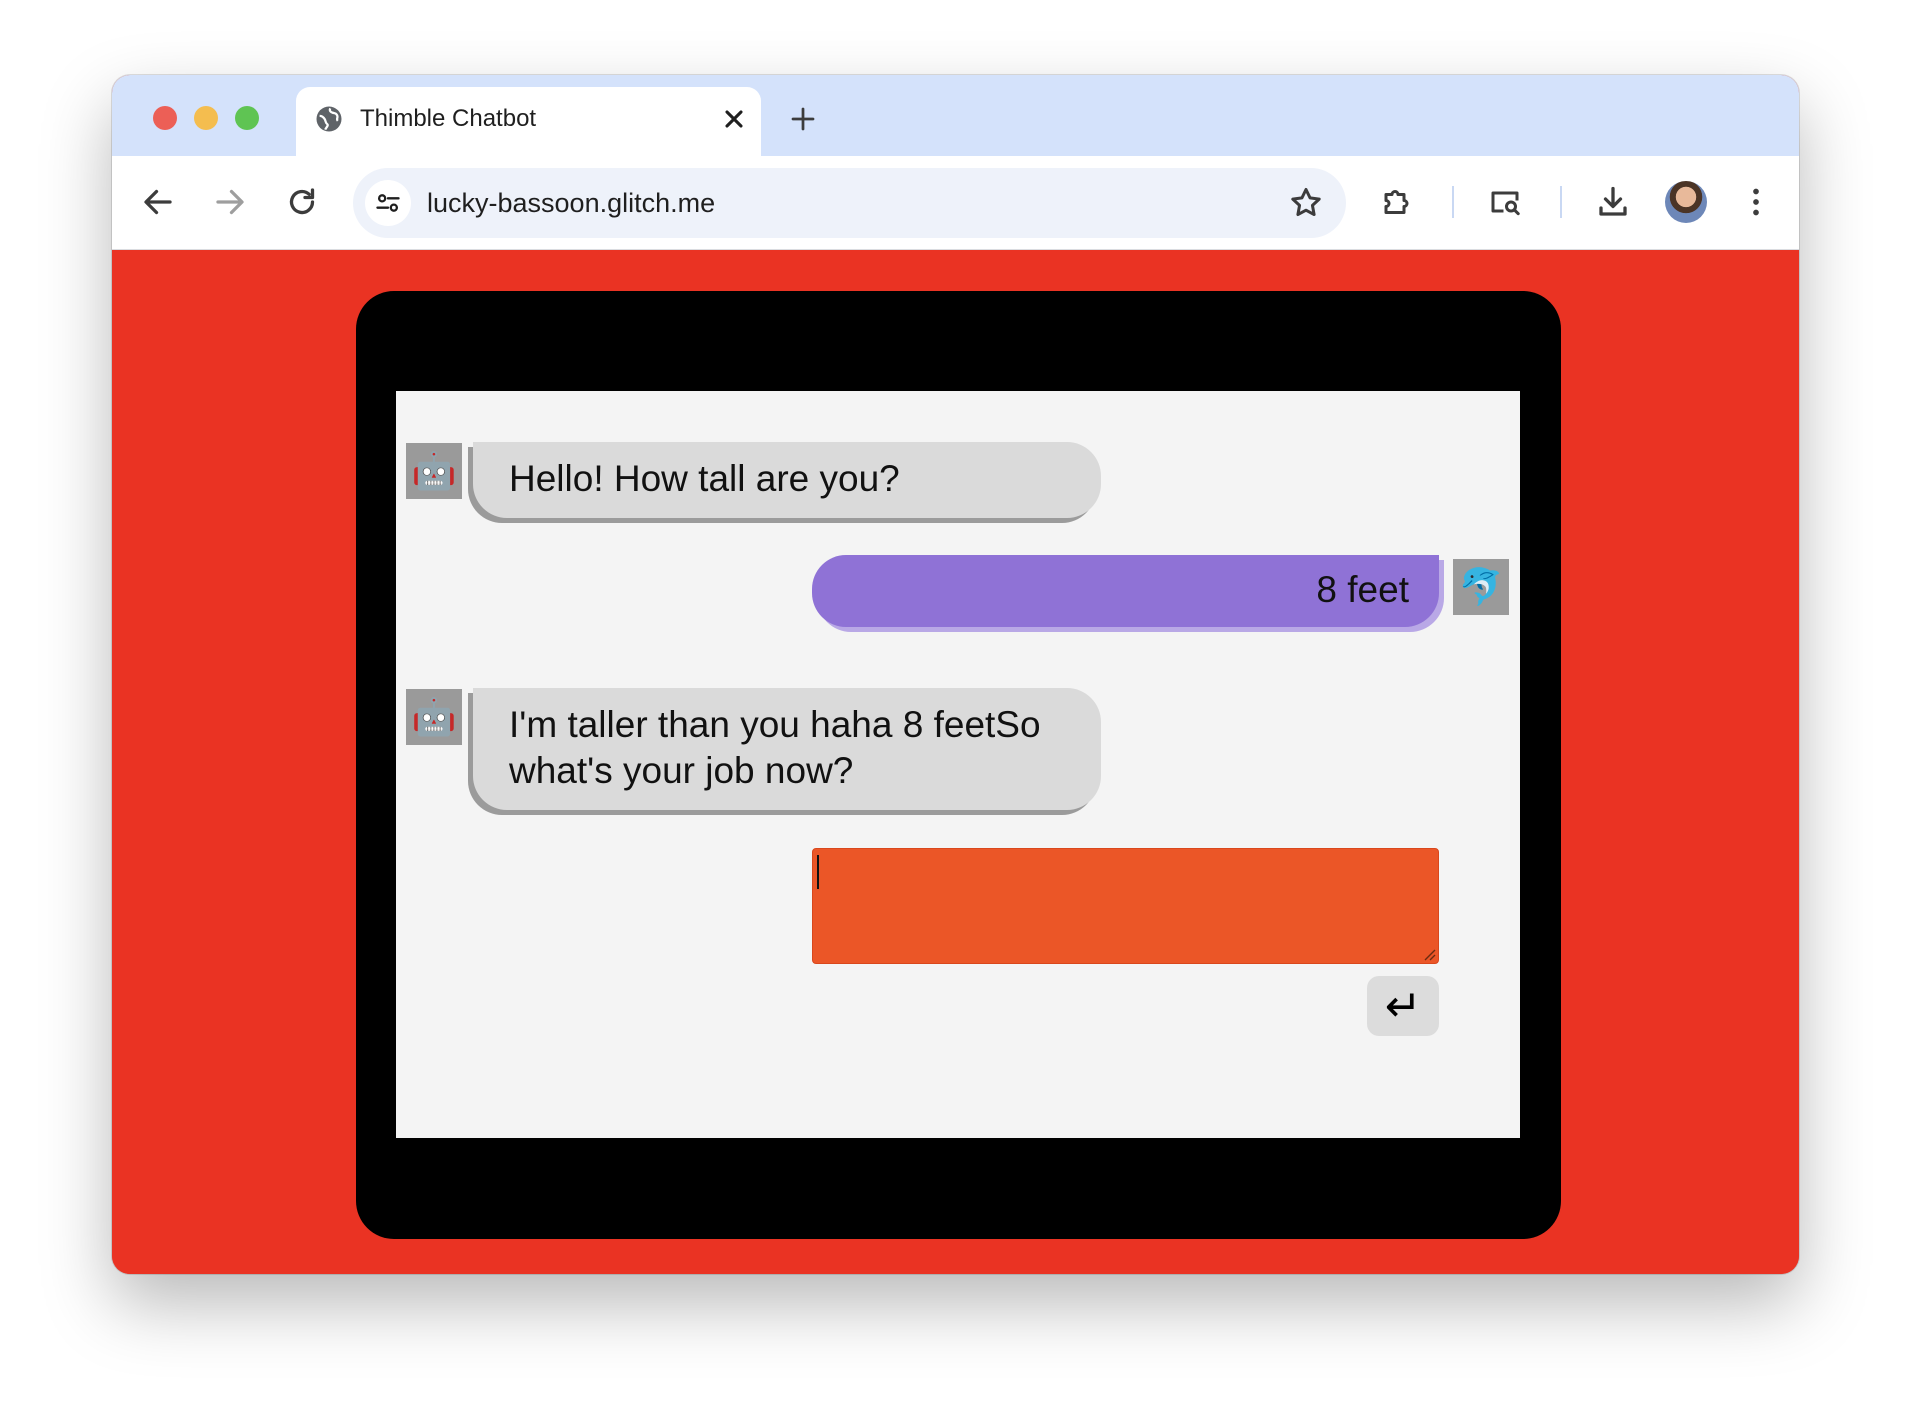 This screenshot has width=1910, height=1422. I want to click on minimize-window-button, so click(206, 118).